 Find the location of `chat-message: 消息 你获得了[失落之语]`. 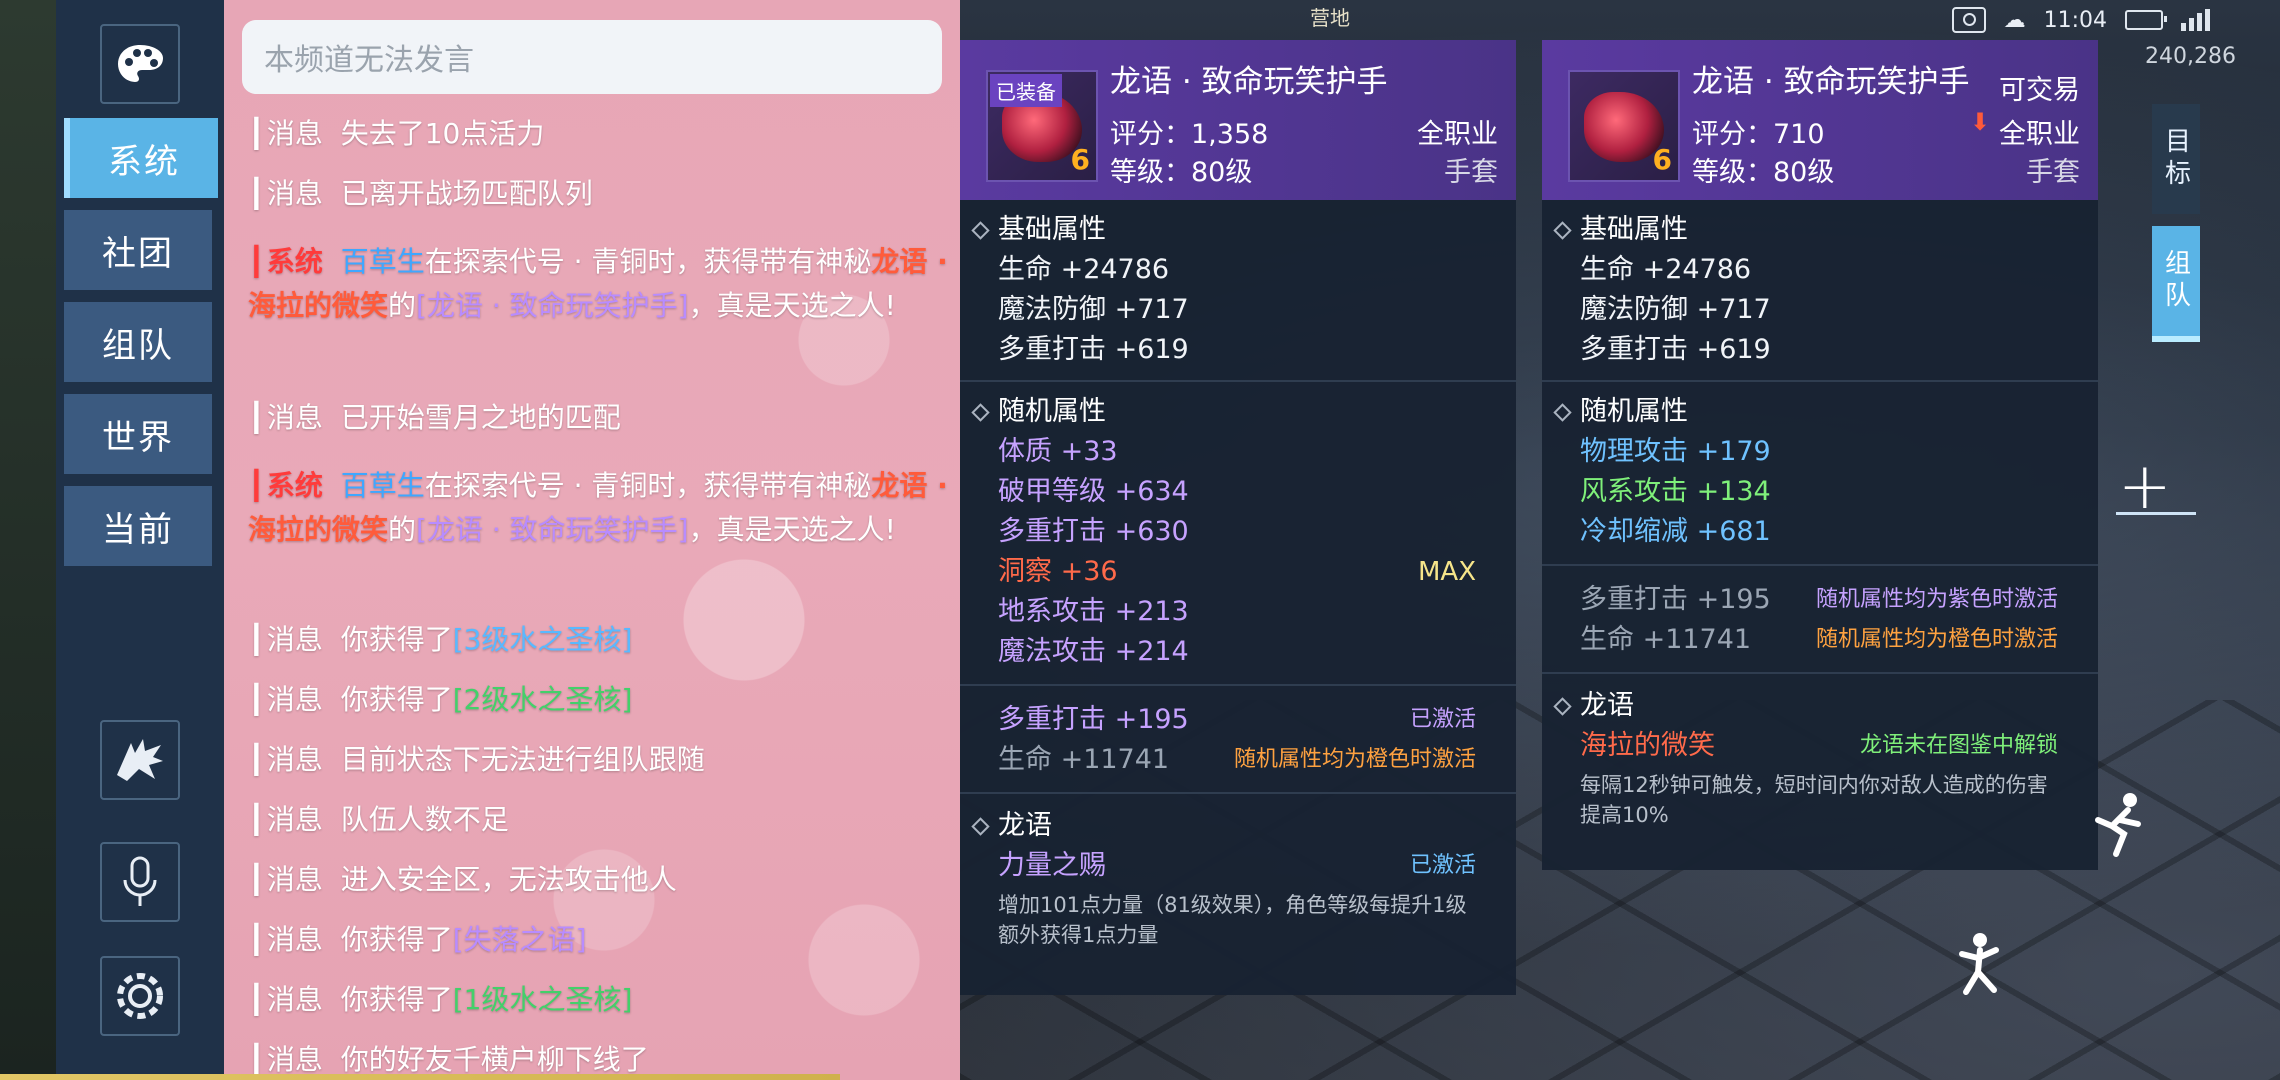

chat-message: 消息 你获得了[失落之语] is located at coordinates (598, 940).